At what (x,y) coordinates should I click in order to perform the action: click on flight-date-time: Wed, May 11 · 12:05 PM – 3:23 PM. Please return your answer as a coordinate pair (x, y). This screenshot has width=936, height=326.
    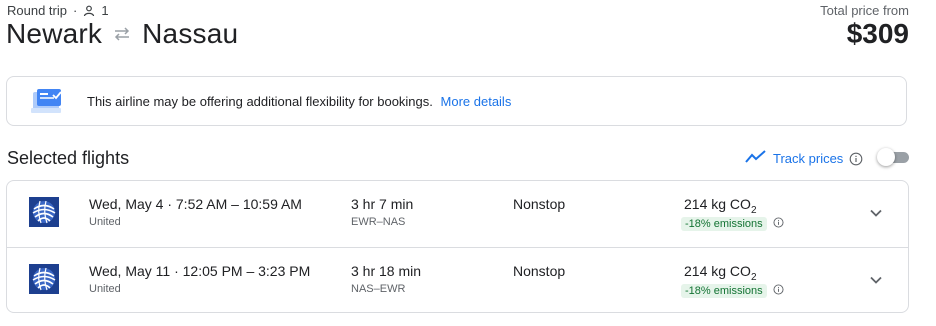
    Looking at the image, I should click on (199, 271).